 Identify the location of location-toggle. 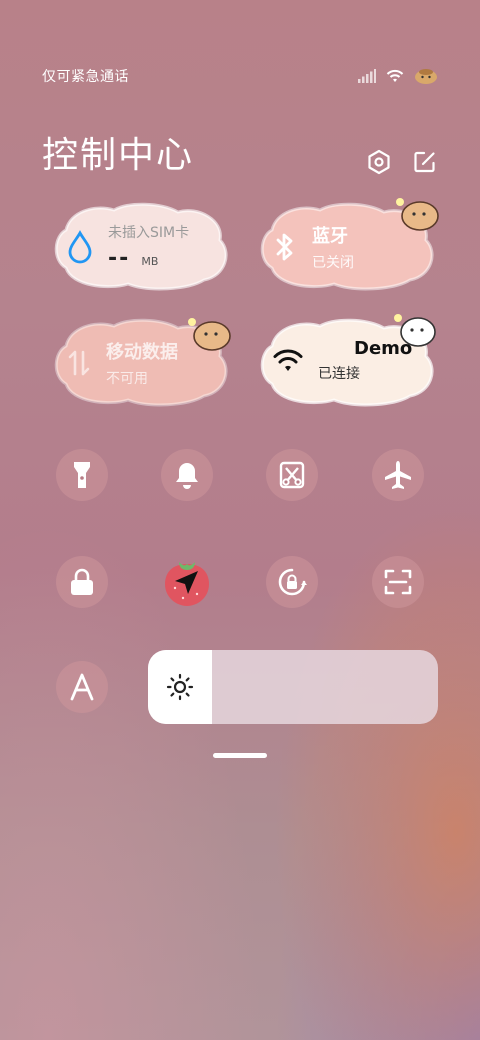
(187, 582).